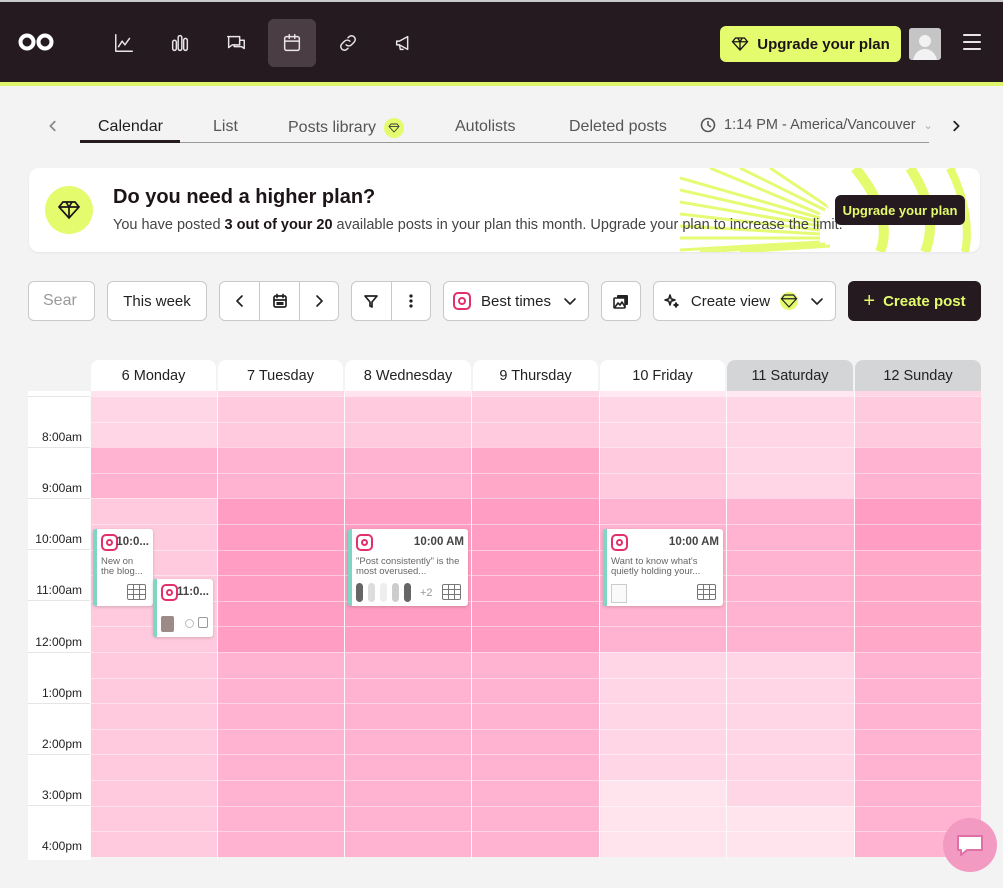 Image resolution: width=1003 pixels, height=888 pixels. I want to click on nav-analytics, so click(124, 43).